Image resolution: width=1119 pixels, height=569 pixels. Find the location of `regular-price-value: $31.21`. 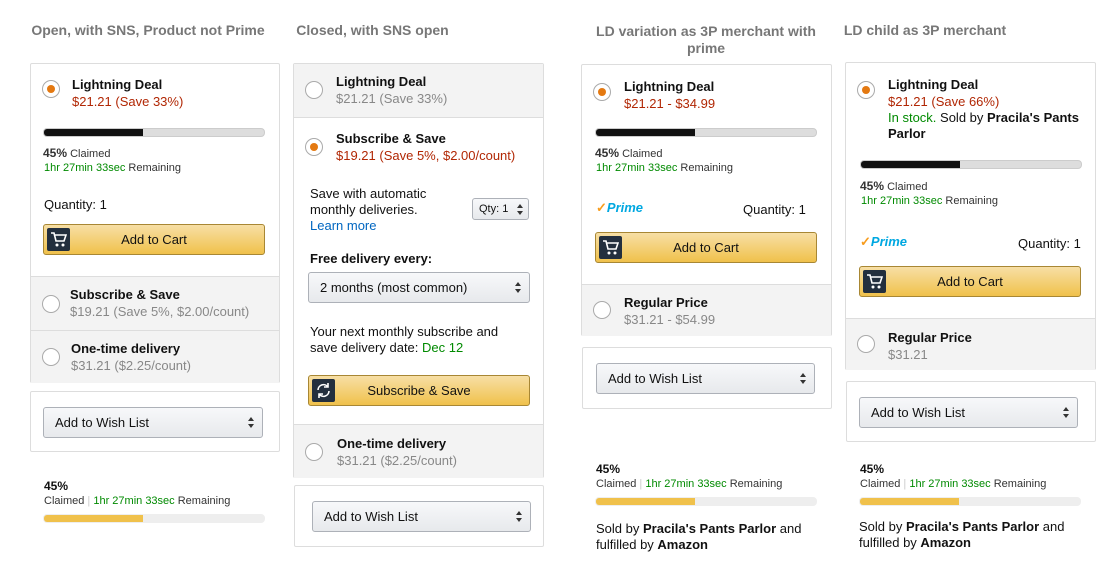

regular-price-value: $31.21 is located at coordinates (908, 354).